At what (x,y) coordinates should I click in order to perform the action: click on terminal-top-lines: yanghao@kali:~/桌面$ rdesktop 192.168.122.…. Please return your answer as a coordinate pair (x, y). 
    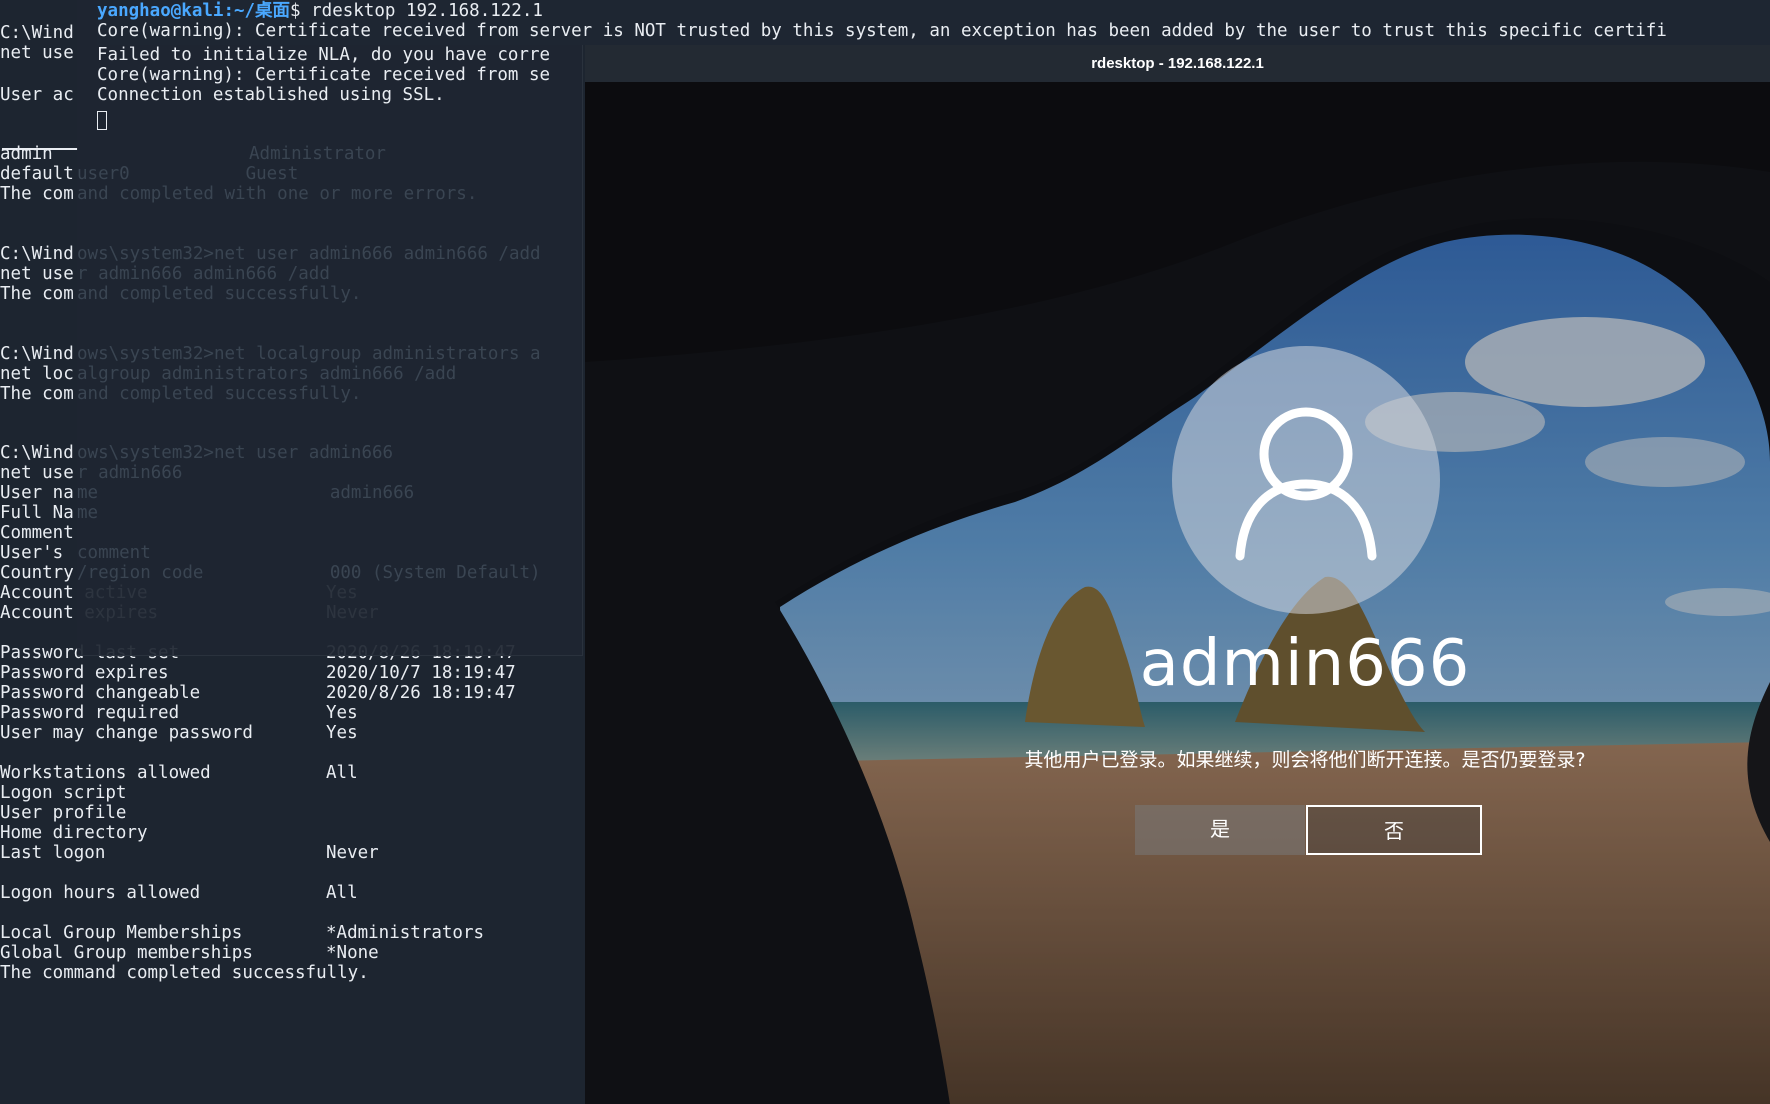
    Looking at the image, I should click on (933, 22).